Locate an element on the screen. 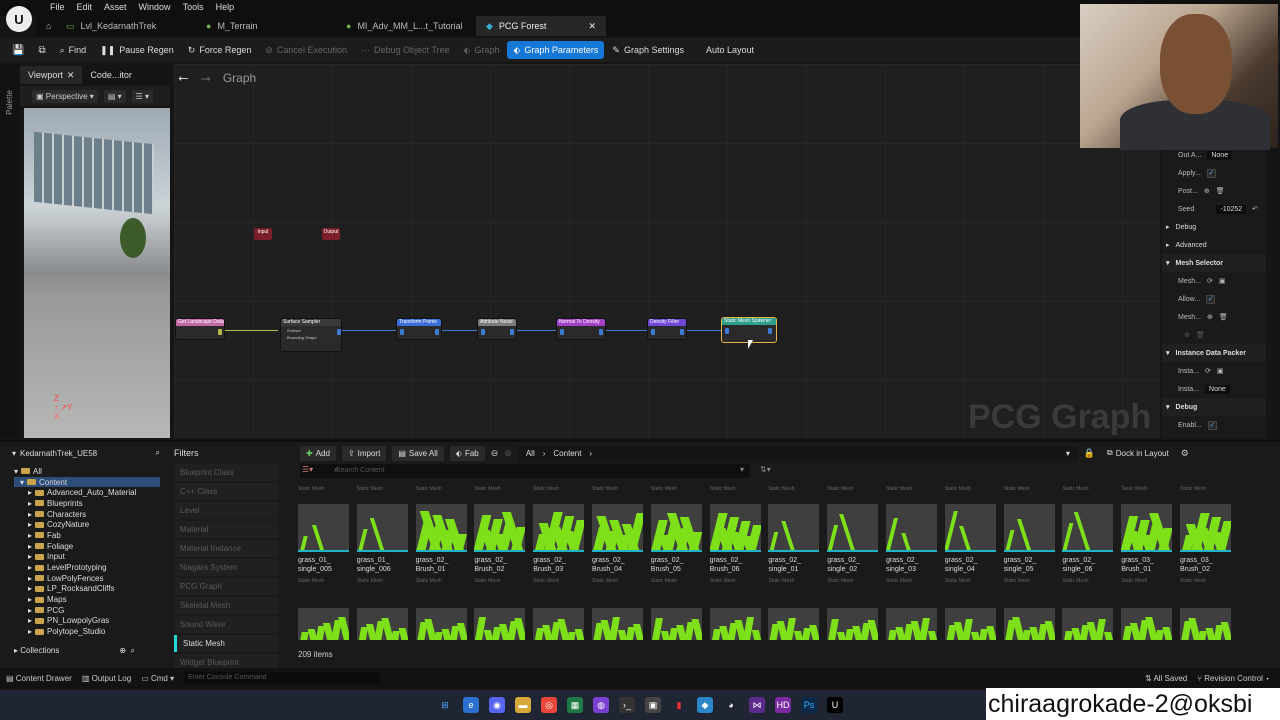 The image size is (1280, 720). gear-icon: ⚙ is located at coordinates (1185, 453).